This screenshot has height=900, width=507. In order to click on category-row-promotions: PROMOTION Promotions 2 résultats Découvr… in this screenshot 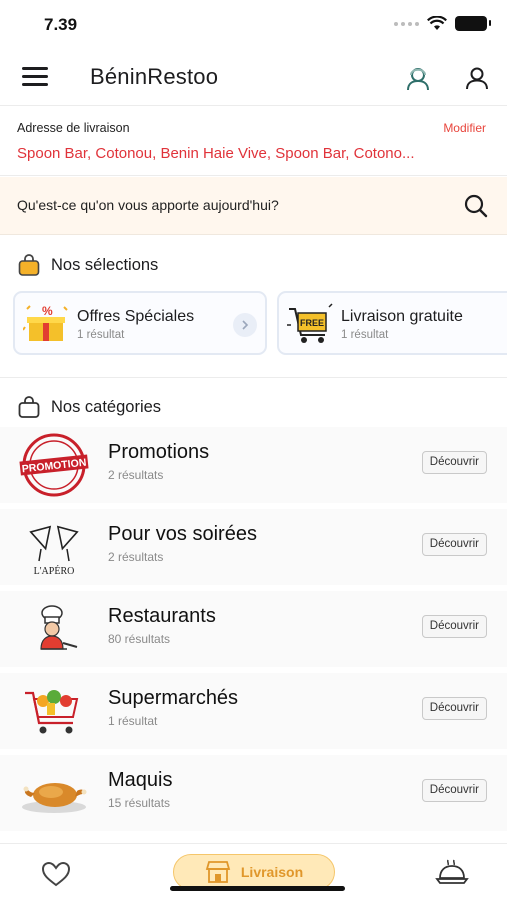, I will do `click(253, 465)`.